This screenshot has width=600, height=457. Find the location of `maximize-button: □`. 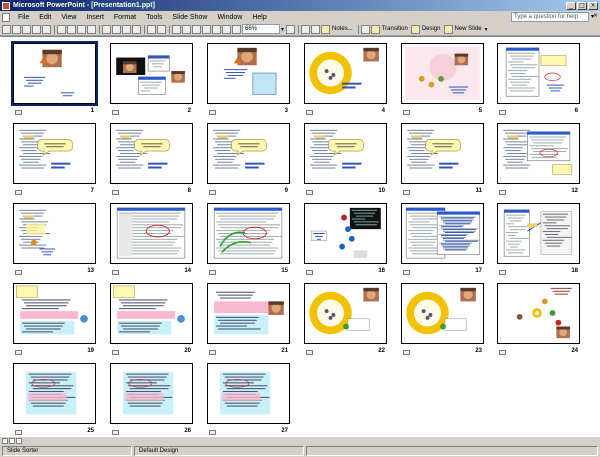

maximize-button: □ is located at coordinates (582, 5).